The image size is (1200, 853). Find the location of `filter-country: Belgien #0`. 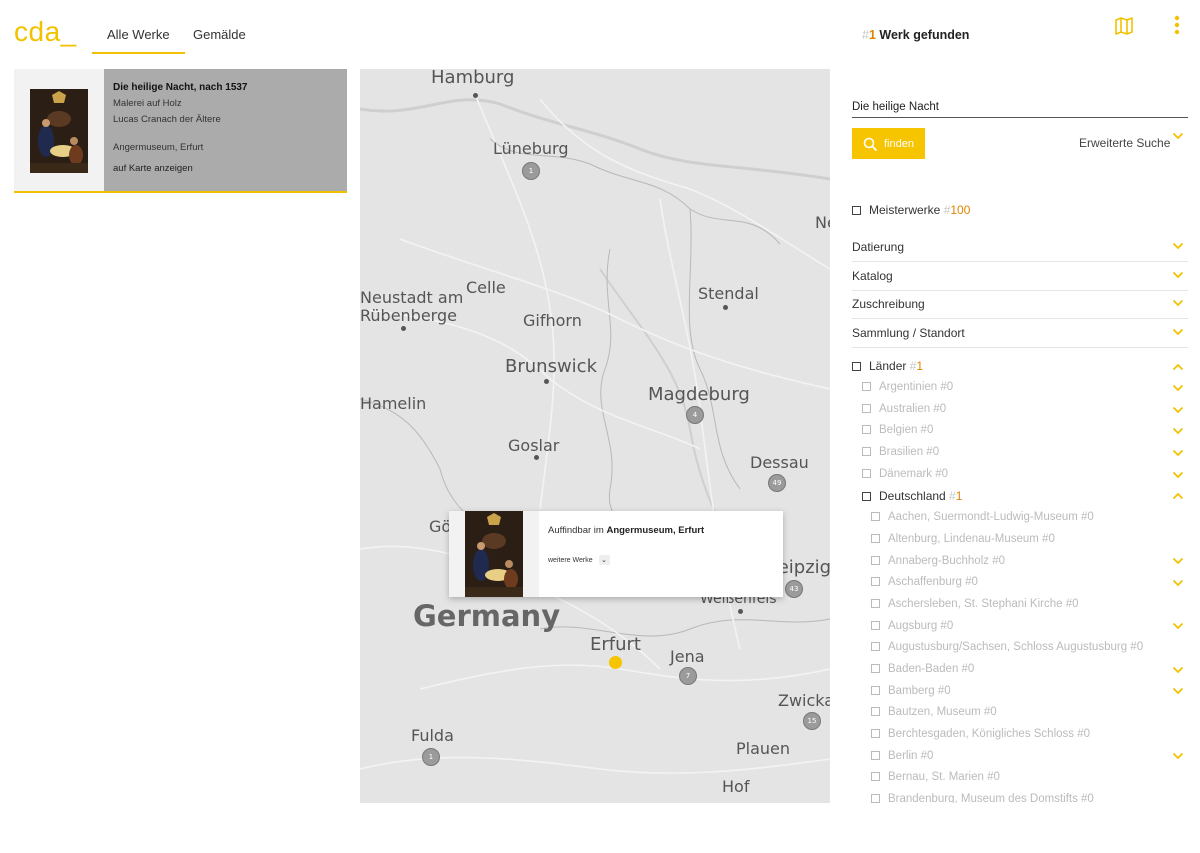

filter-country: Belgien #0 is located at coordinates (897, 430).